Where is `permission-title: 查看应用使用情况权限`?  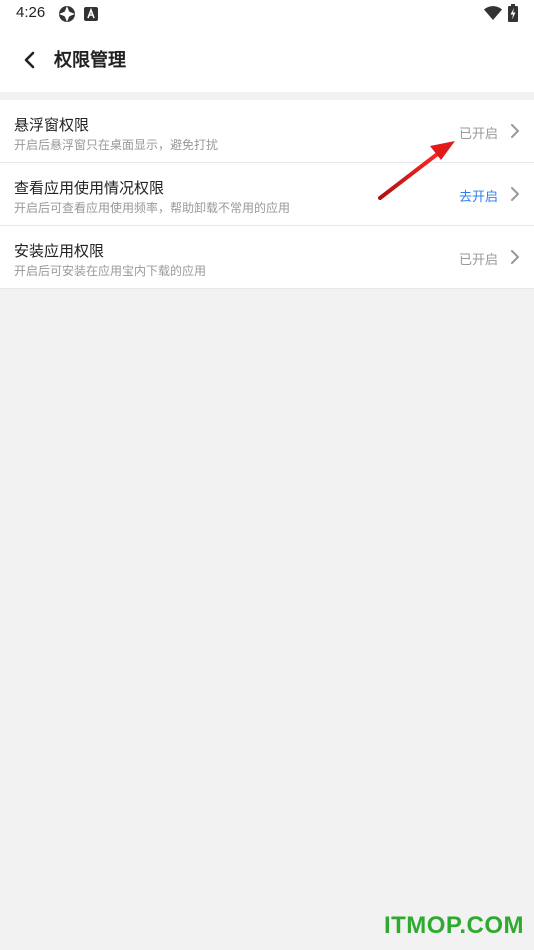
permission-title: 查看应用使用情况权限 is located at coordinates (89, 188).